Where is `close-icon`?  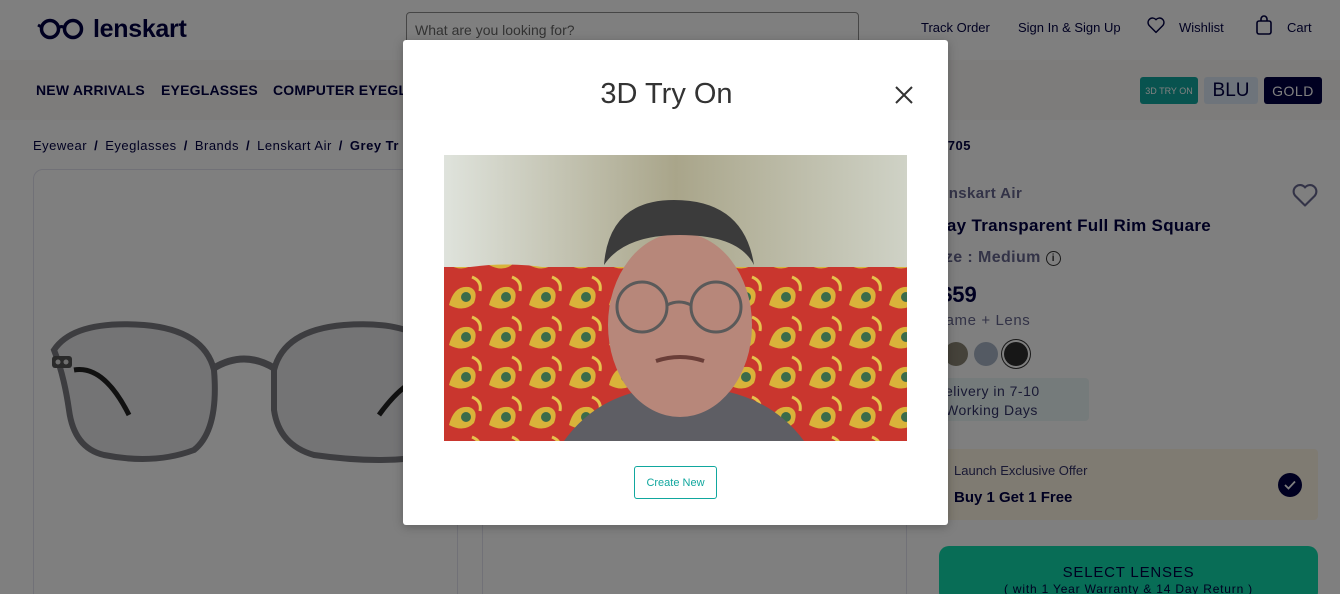 close-icon is located at coordinates (904, 95).